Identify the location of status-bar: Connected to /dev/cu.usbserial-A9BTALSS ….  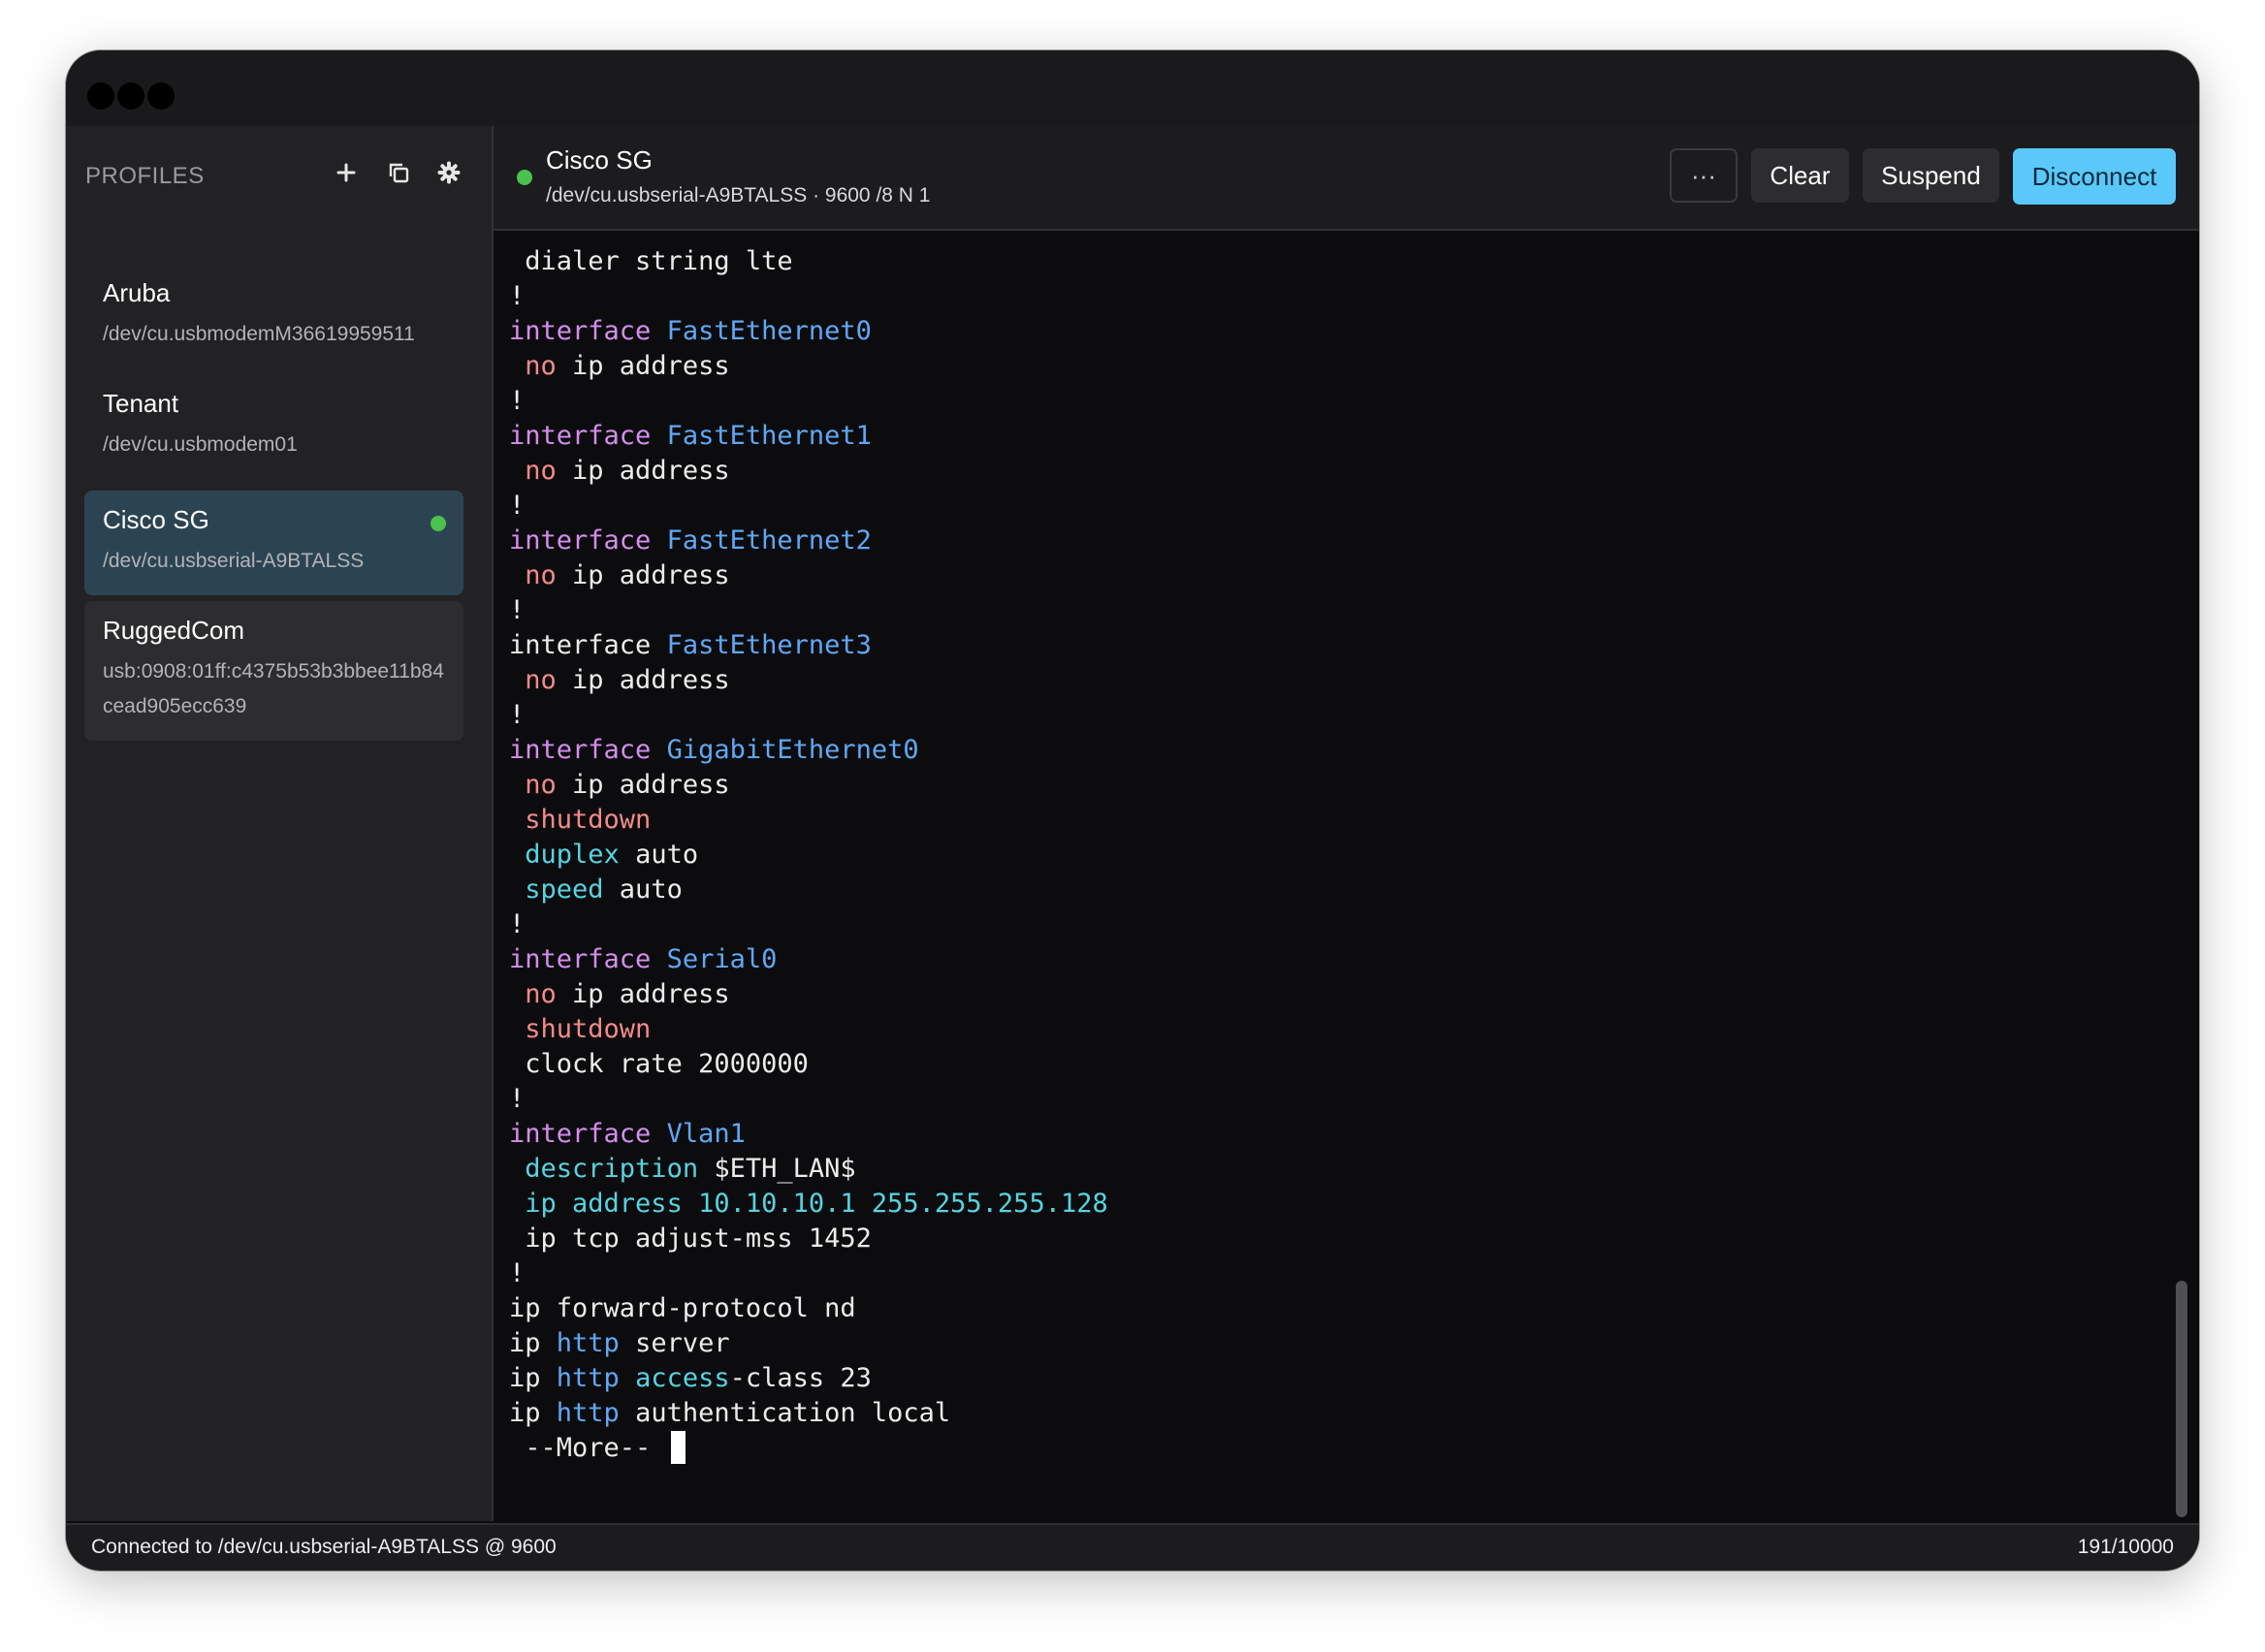
(1132, 1547).